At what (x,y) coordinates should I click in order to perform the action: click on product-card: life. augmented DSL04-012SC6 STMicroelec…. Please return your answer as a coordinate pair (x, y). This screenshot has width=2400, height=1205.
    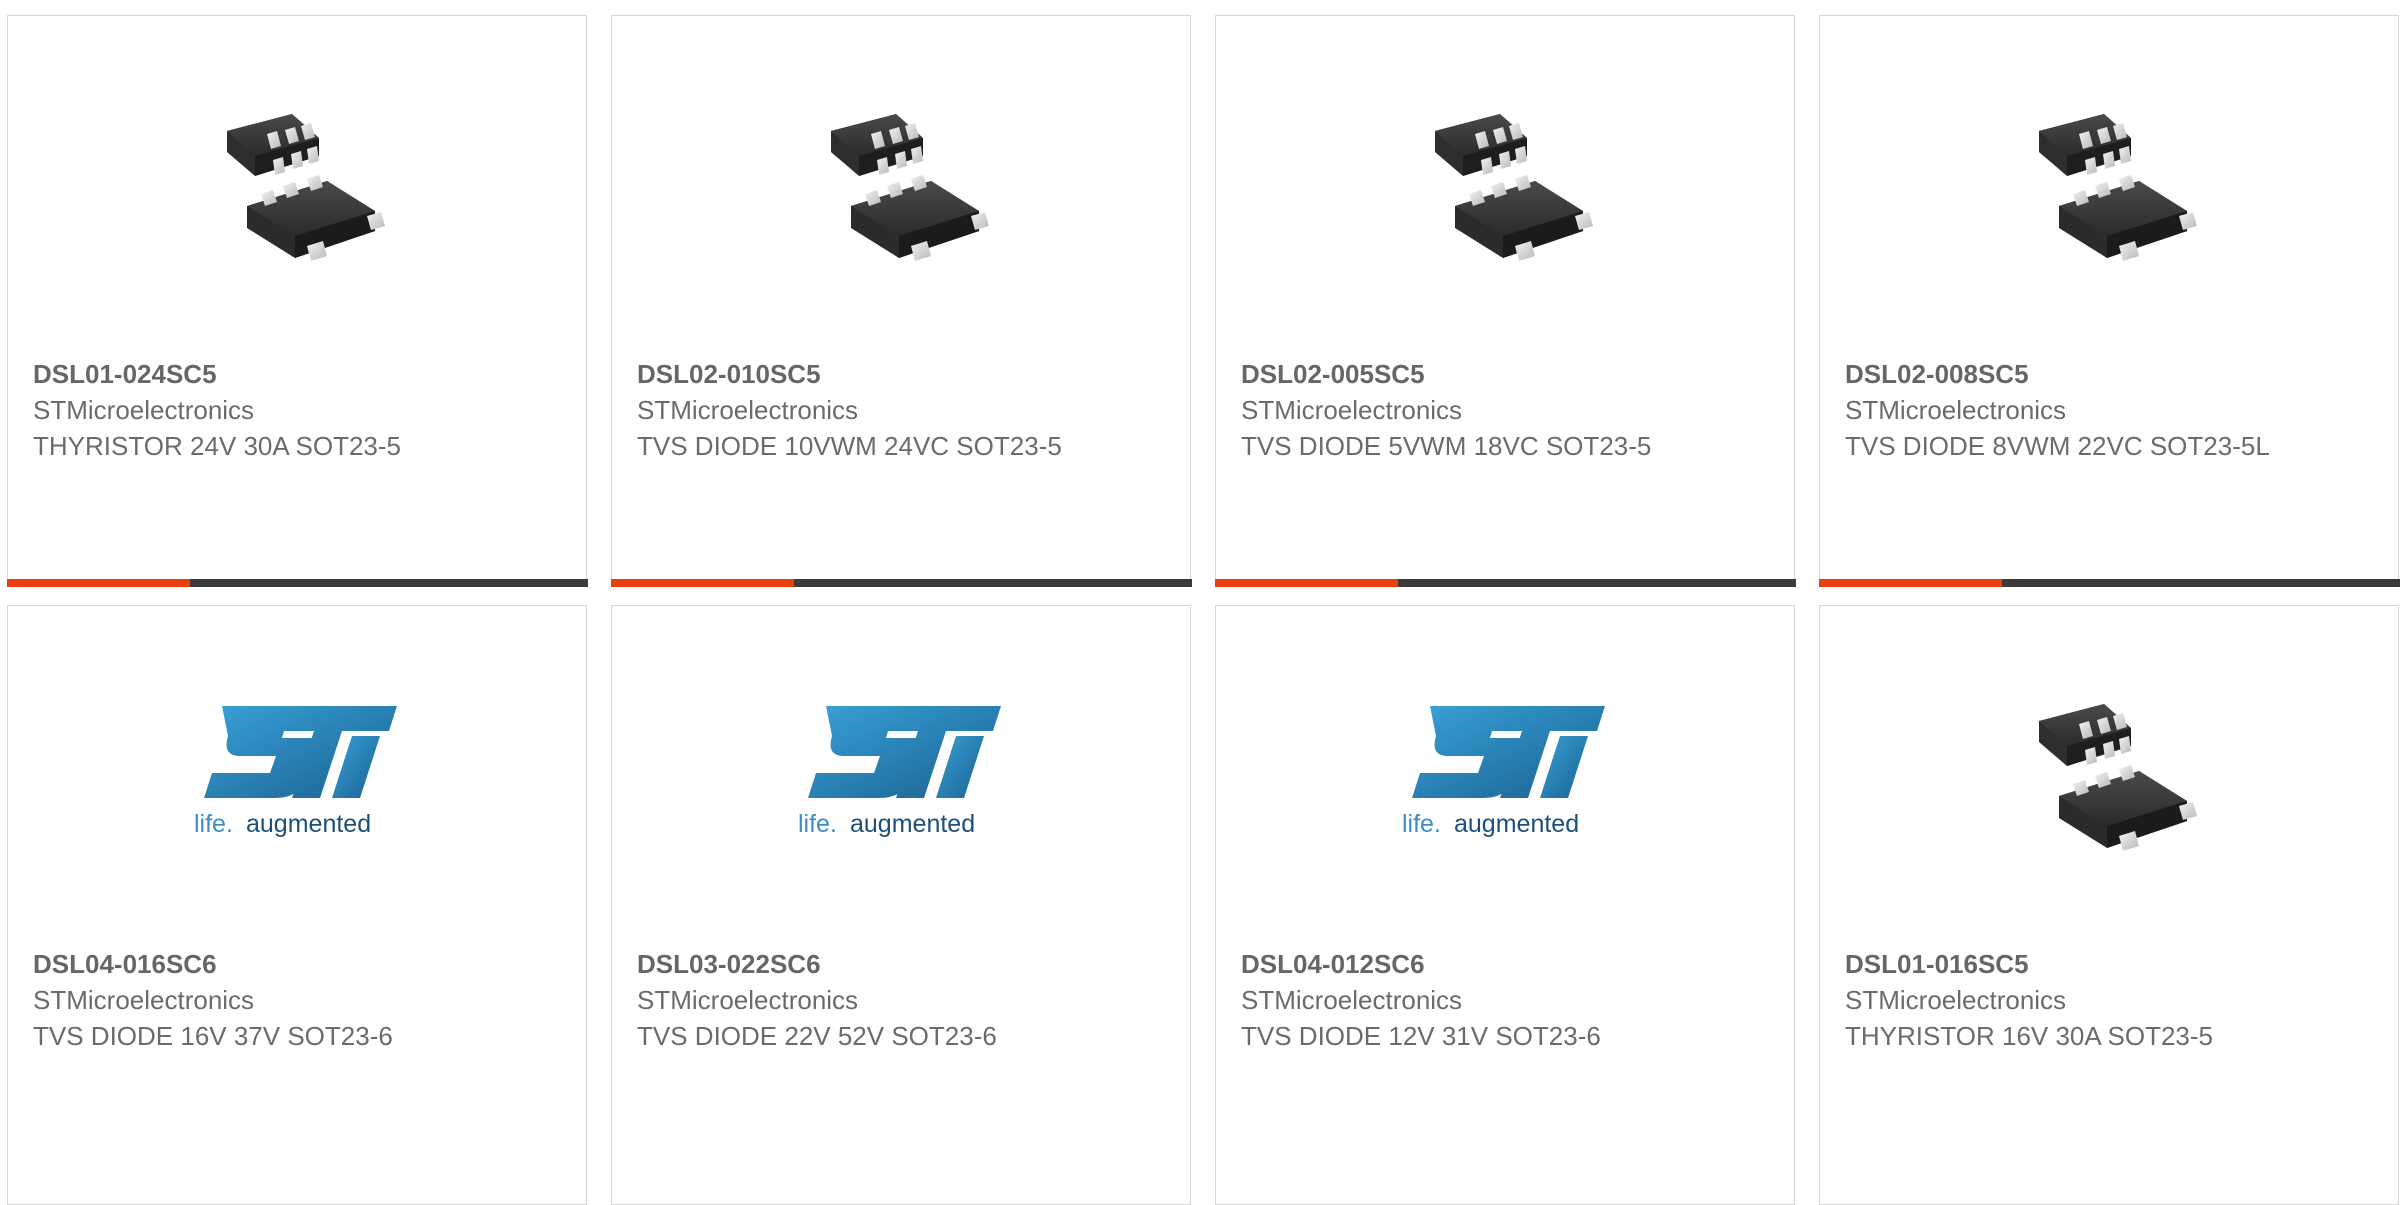
    Looking at the image, I should click on (1505, 905).